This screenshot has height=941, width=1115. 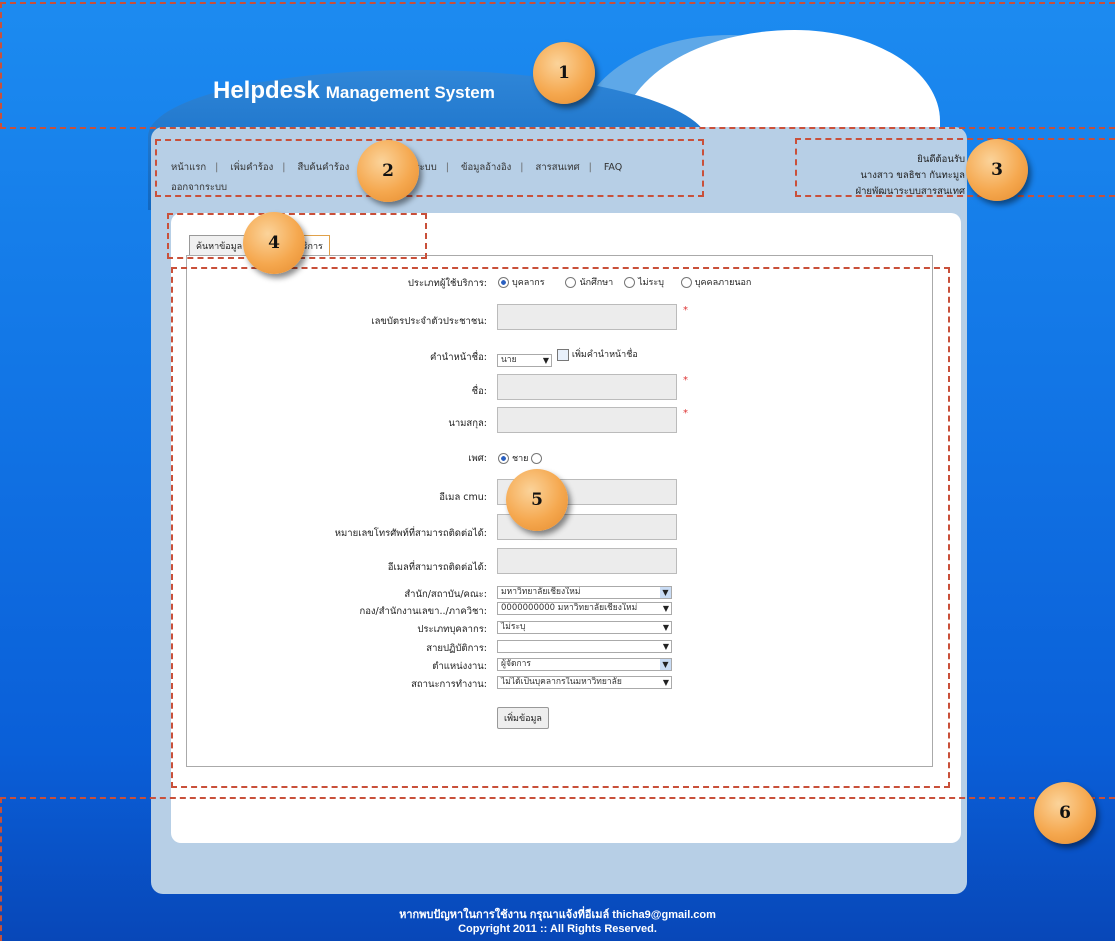 What do you see at coordinates (274, 243) in the screenshot?
I see `marker-4: 4` at bounding box center [274, 243].